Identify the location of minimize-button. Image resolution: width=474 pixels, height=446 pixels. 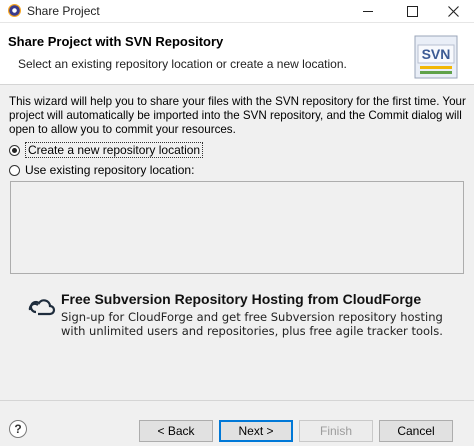
(368, 11).